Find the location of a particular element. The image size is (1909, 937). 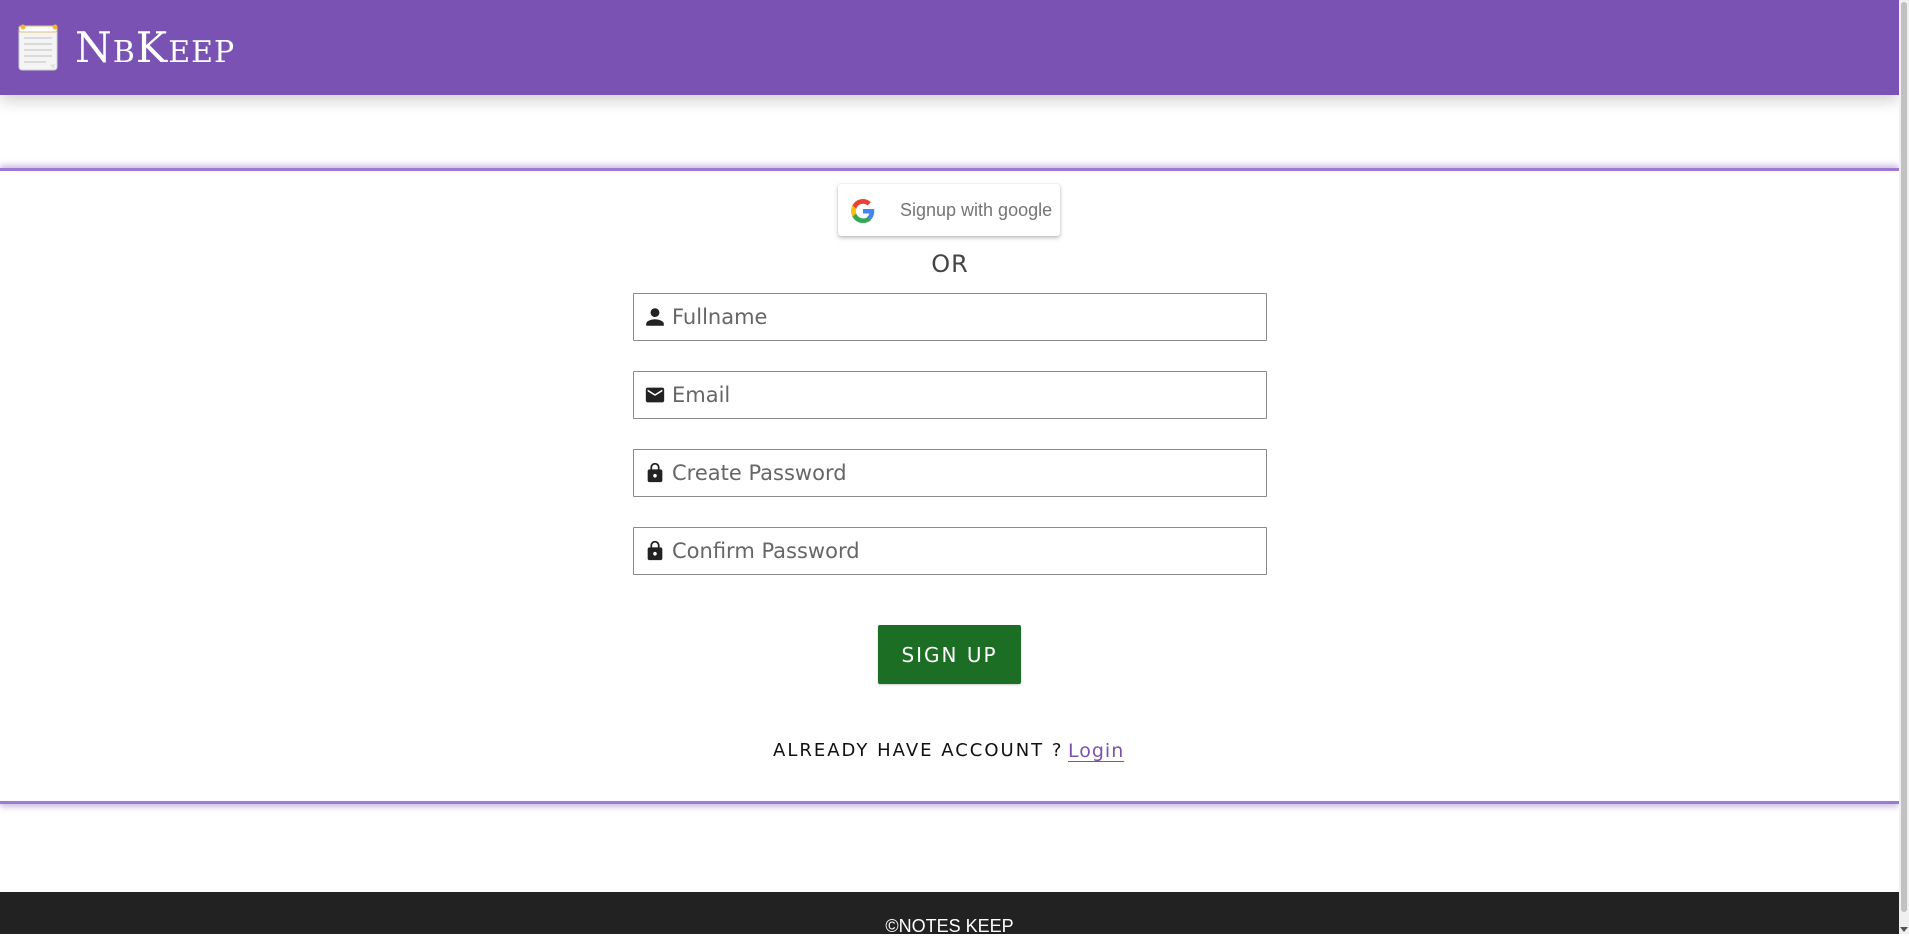

scrollbar-thumb is located at coordinates (1904, 457).